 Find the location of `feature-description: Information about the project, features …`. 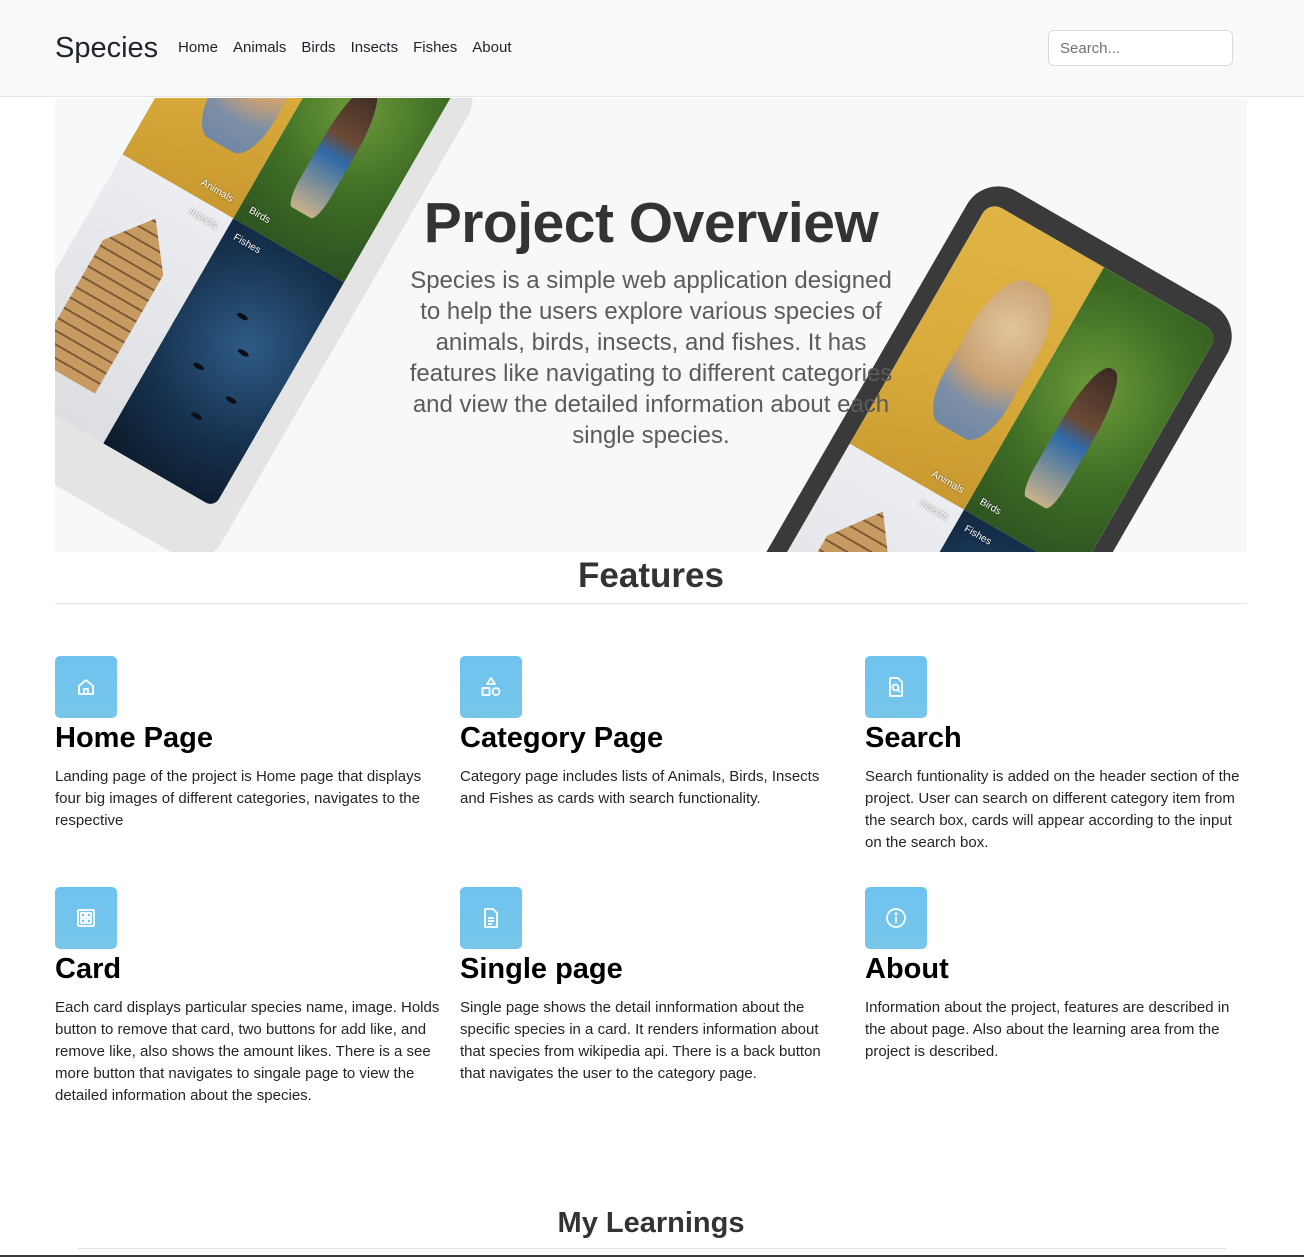

feature-description: Information about the project, features … is located at coordinates (1047, 1029).